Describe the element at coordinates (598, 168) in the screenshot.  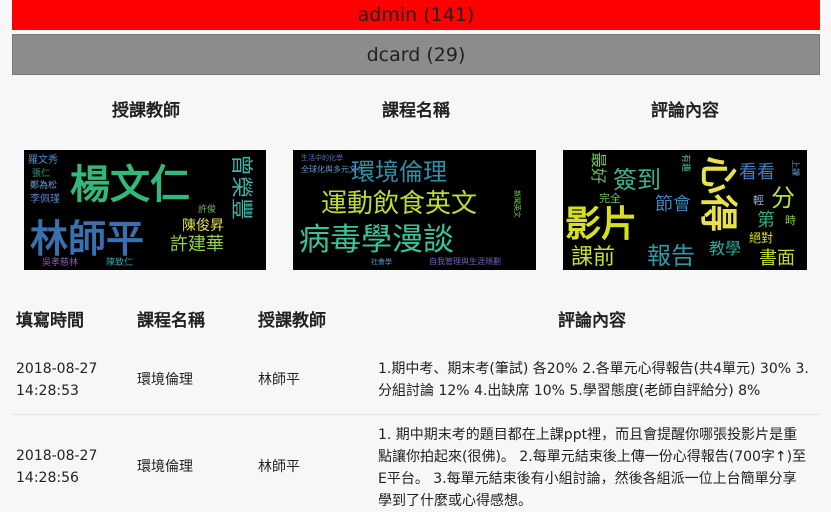
I see `cloud-word: 最好` at that location.